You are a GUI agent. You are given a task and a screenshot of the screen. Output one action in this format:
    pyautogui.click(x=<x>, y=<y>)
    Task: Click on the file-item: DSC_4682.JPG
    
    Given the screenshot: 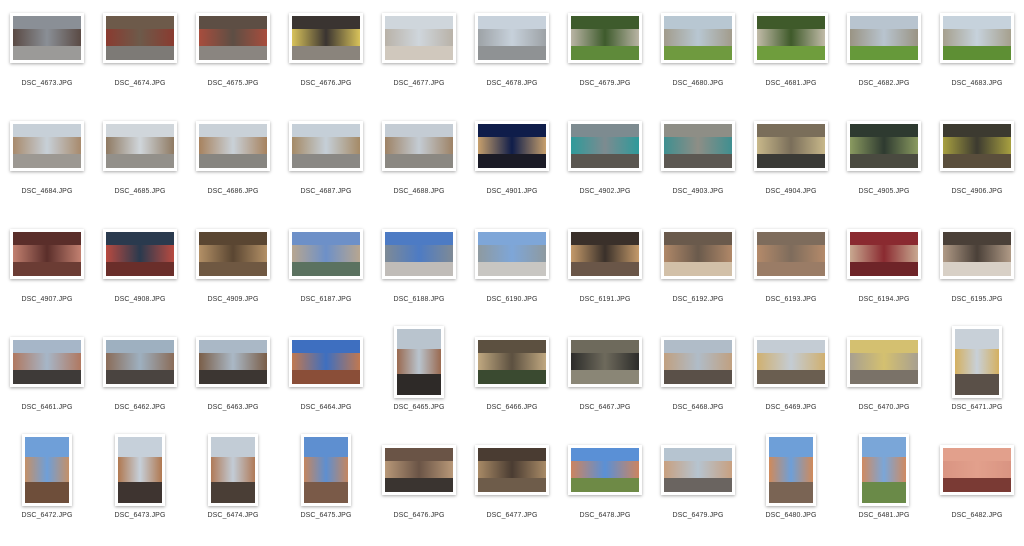 What is the action you would take?
    pyautogui.click(x=884, y=60)
    